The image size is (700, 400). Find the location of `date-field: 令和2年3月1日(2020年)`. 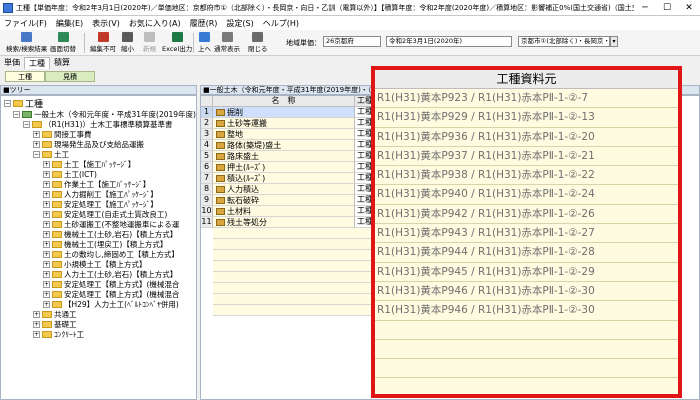

date-field: 令和2年3月1日(2020年) is located at coordinates (449, 41).